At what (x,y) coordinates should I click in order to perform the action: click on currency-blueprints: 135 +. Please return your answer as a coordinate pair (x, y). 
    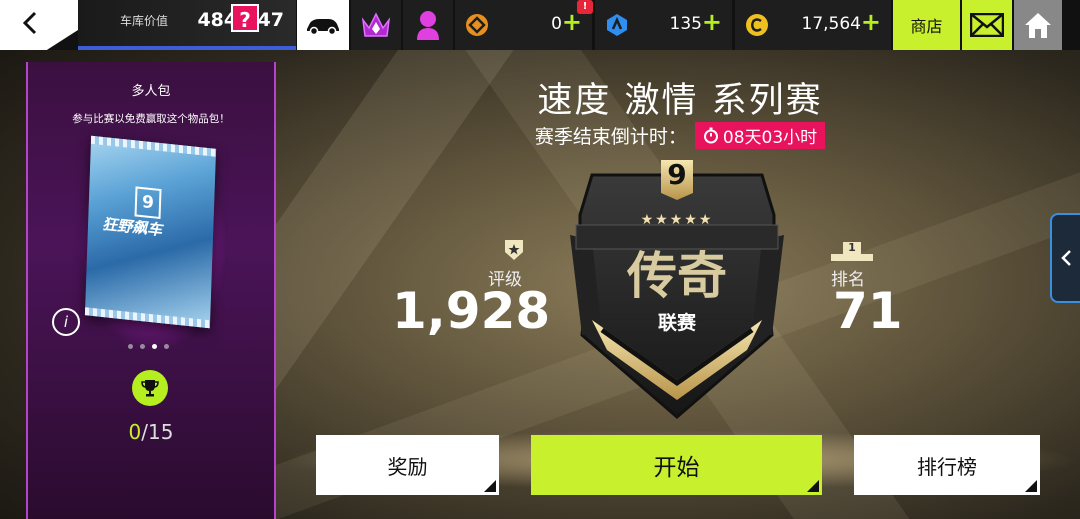
    Looking at the image, I should click on (663, 25).